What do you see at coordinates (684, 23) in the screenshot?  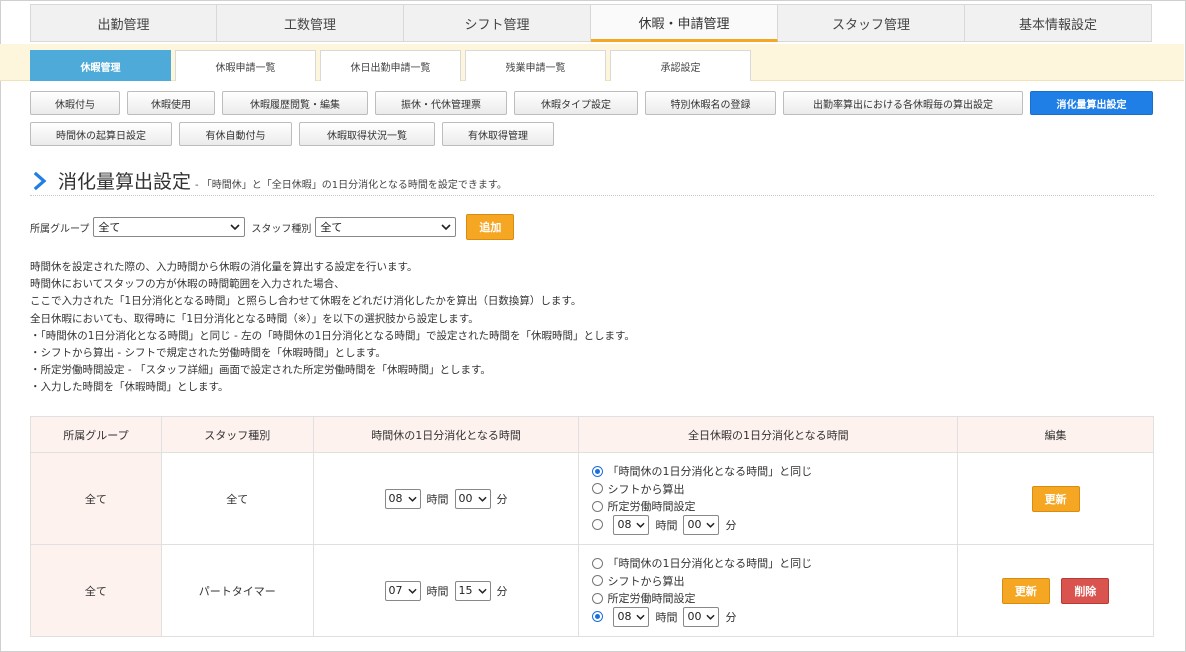 I see `top-nav-leave-requests: 休暇・申請管理` at bounding box center [684, 23].